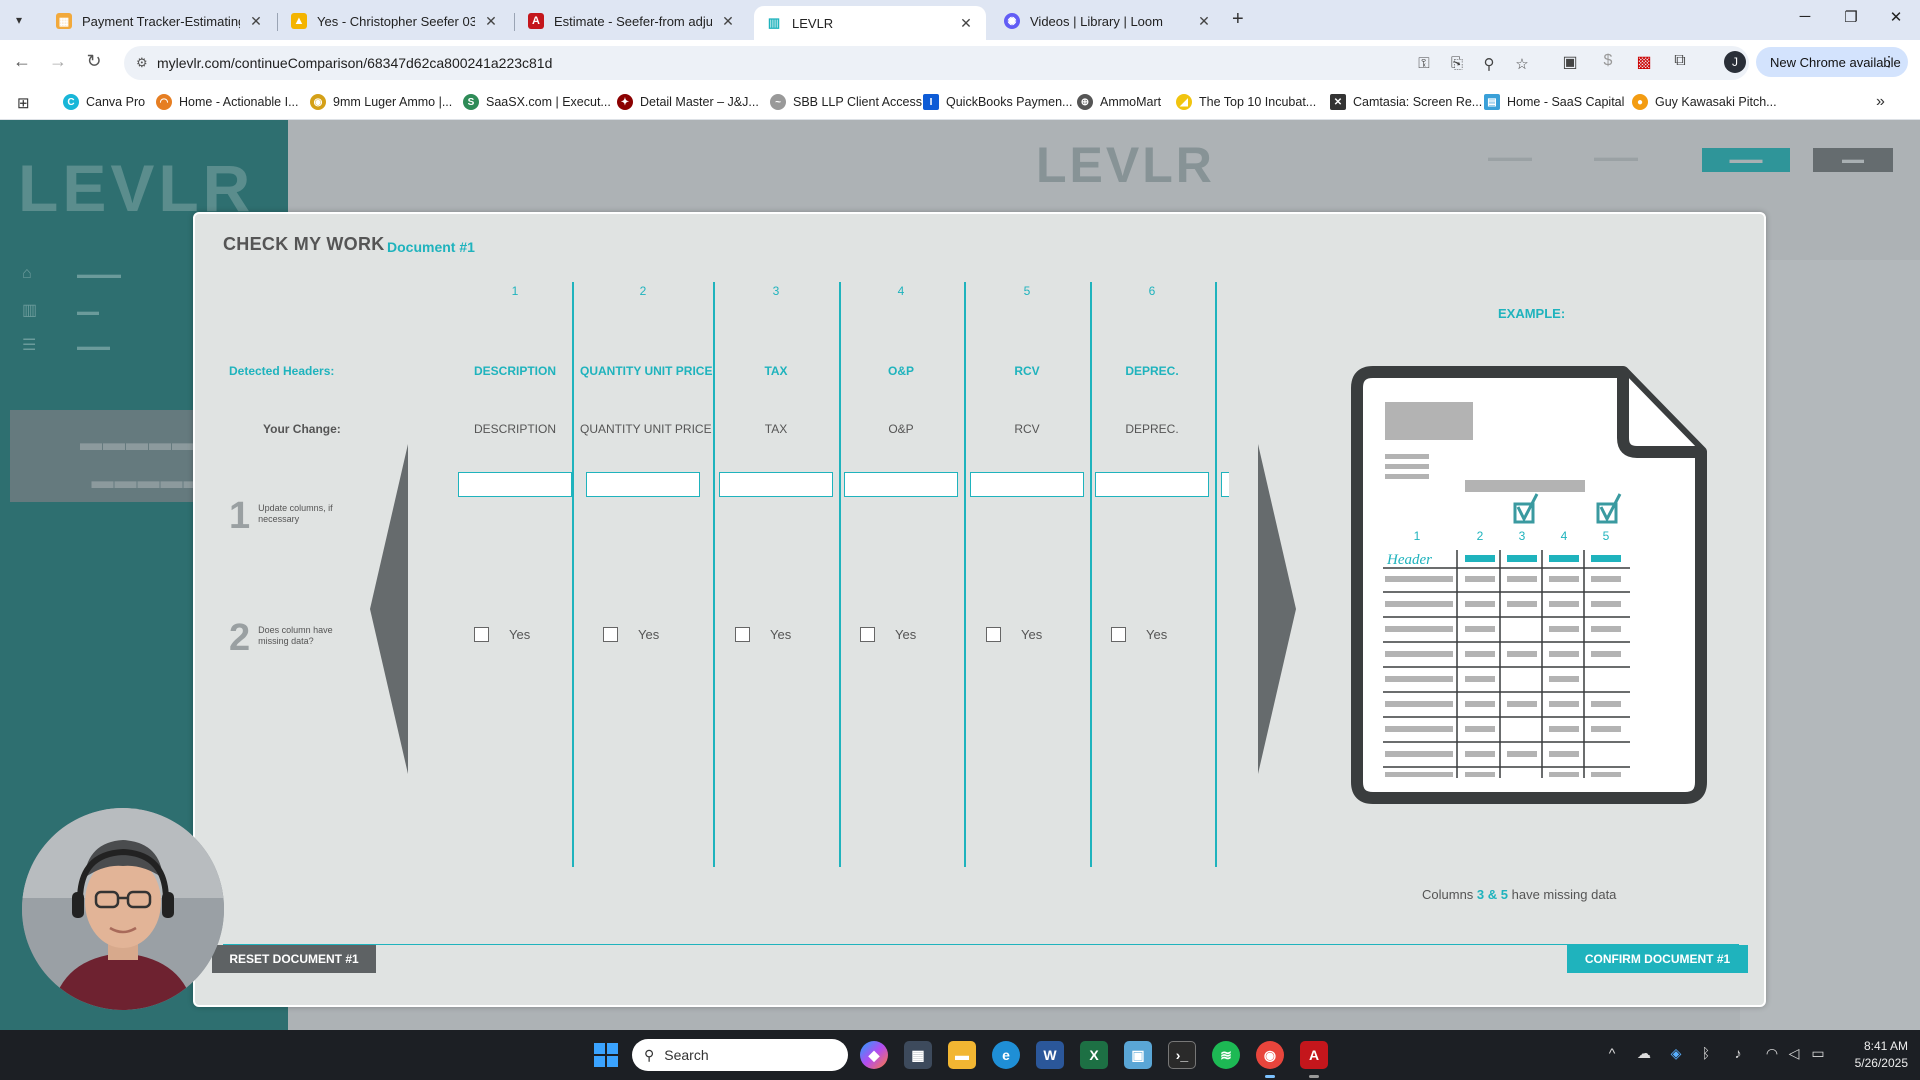 The image size is (1920, 1080). Describe the element at coordinates (58, 61) in the screenshot. I see `forward-arrow-icon: →` at that location.